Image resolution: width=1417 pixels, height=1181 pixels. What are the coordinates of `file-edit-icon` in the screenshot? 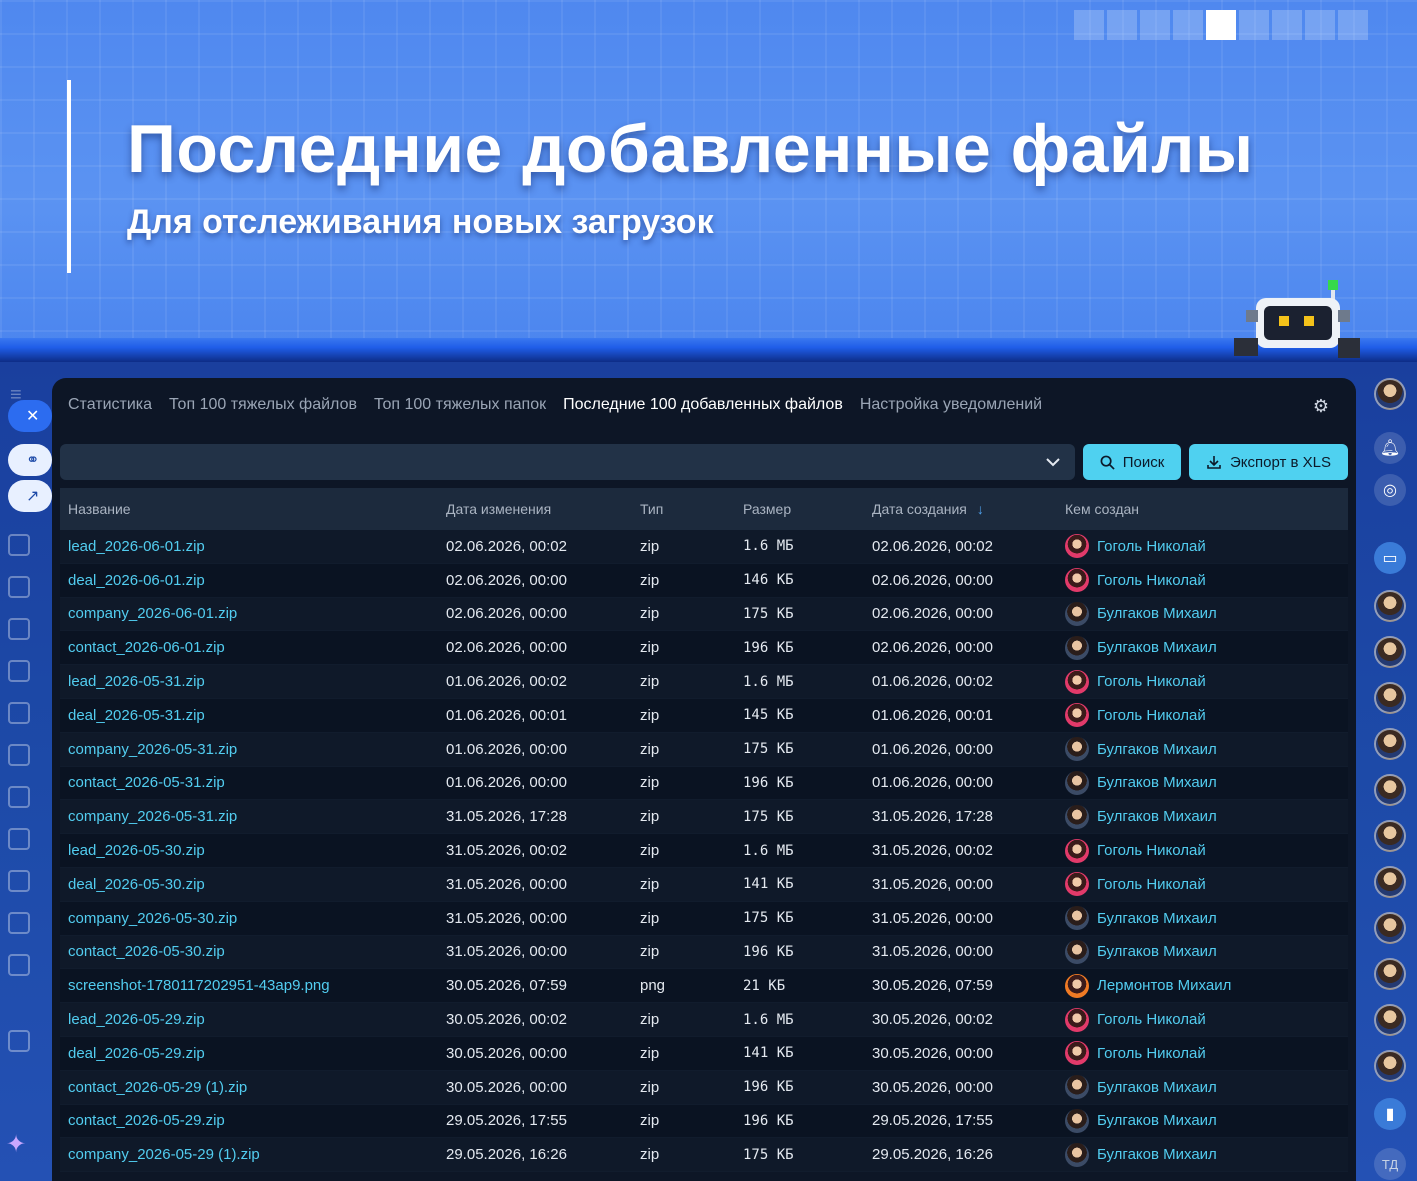 It's located at (19, 839).